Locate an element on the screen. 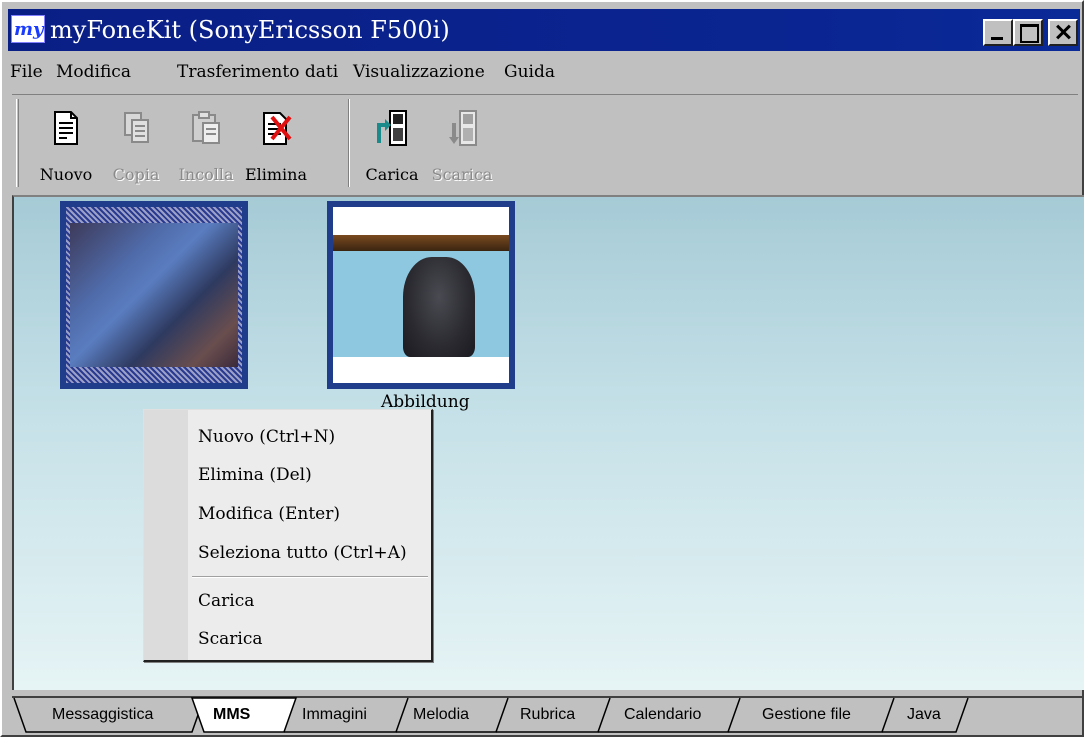  upload-label: Carica is located at coordinates (392, 174).